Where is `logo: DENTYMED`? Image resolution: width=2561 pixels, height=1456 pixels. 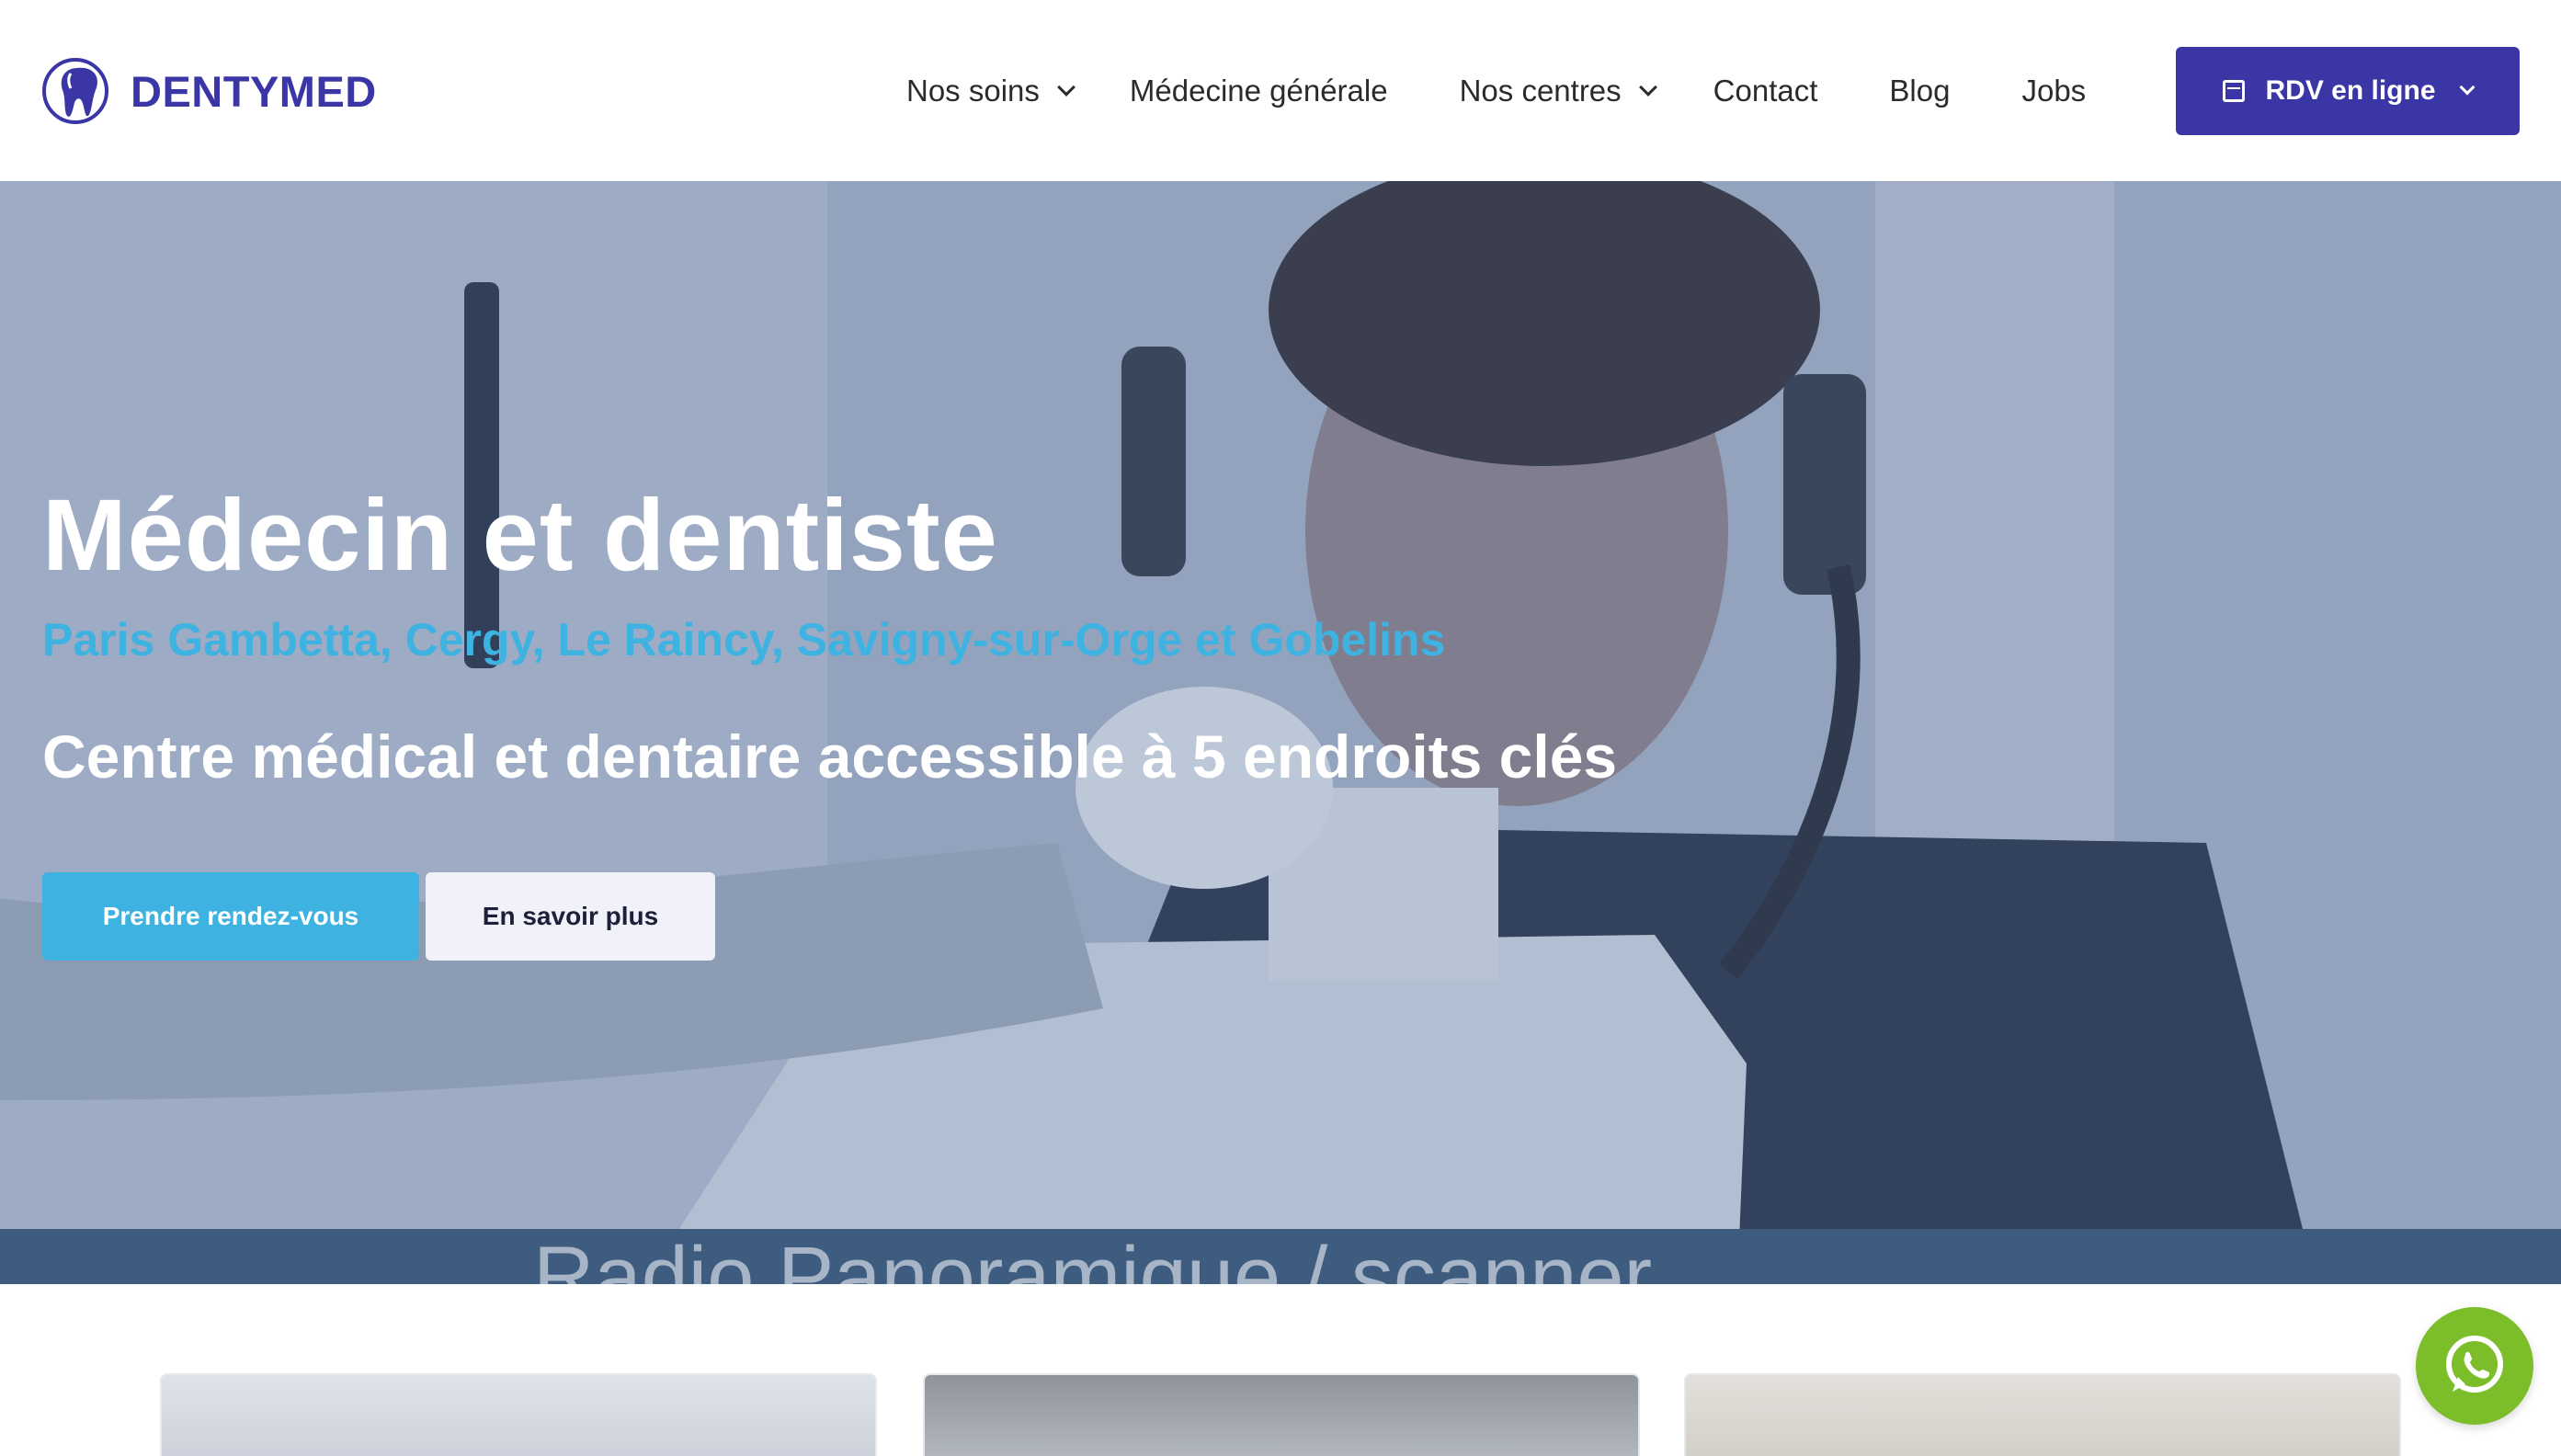
logo: DENTYMED is located at coordinates (209, 91).